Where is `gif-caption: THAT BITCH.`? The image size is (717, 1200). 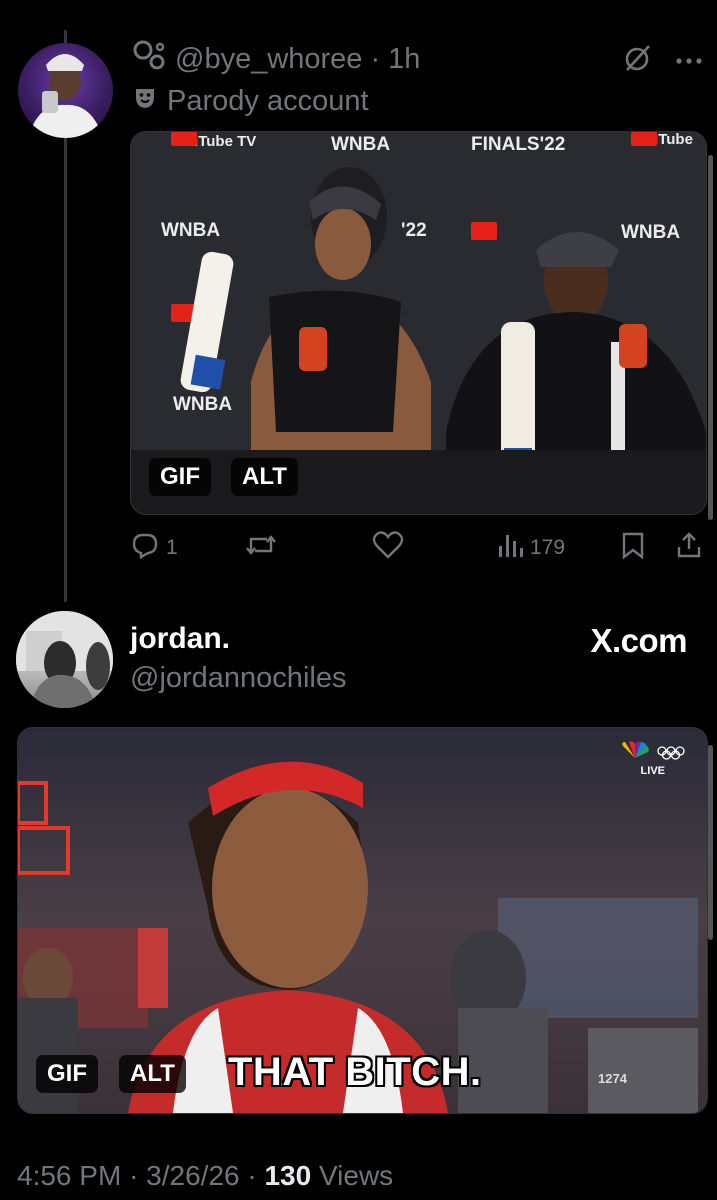 gif-caption: THAT BITCH. is located at coordinates (355, 1072).